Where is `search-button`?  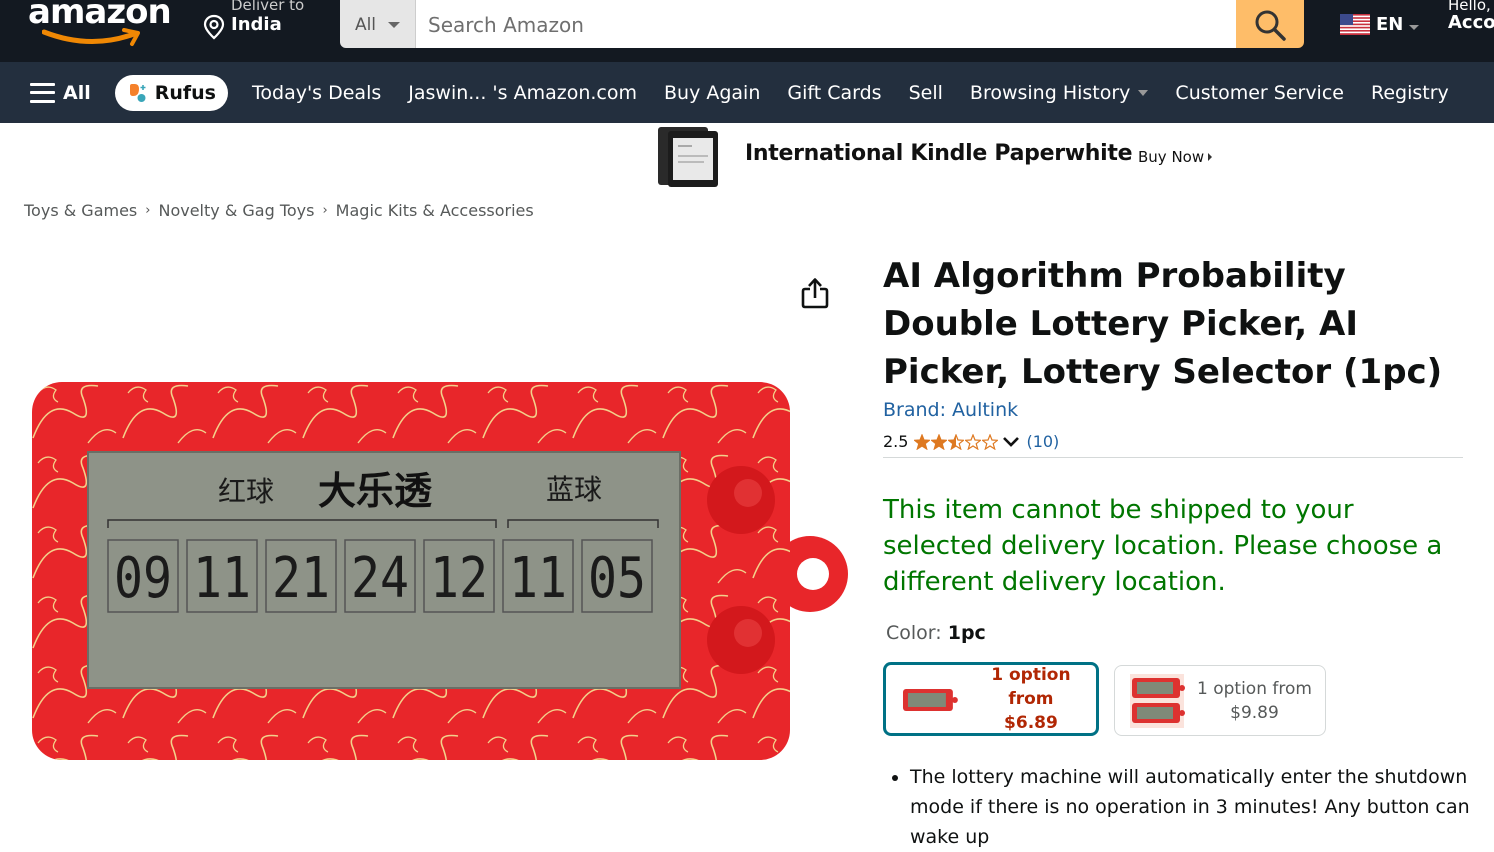
search-button is located at coordinates (1270, 24).